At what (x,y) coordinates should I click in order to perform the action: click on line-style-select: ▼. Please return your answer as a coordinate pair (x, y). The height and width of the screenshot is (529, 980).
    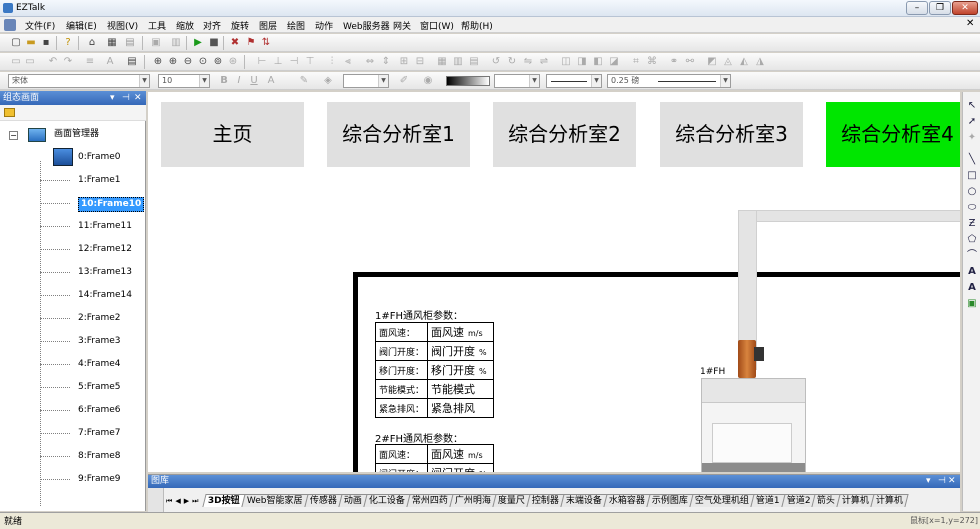
    Looking at the image, I should click on (574, 81).